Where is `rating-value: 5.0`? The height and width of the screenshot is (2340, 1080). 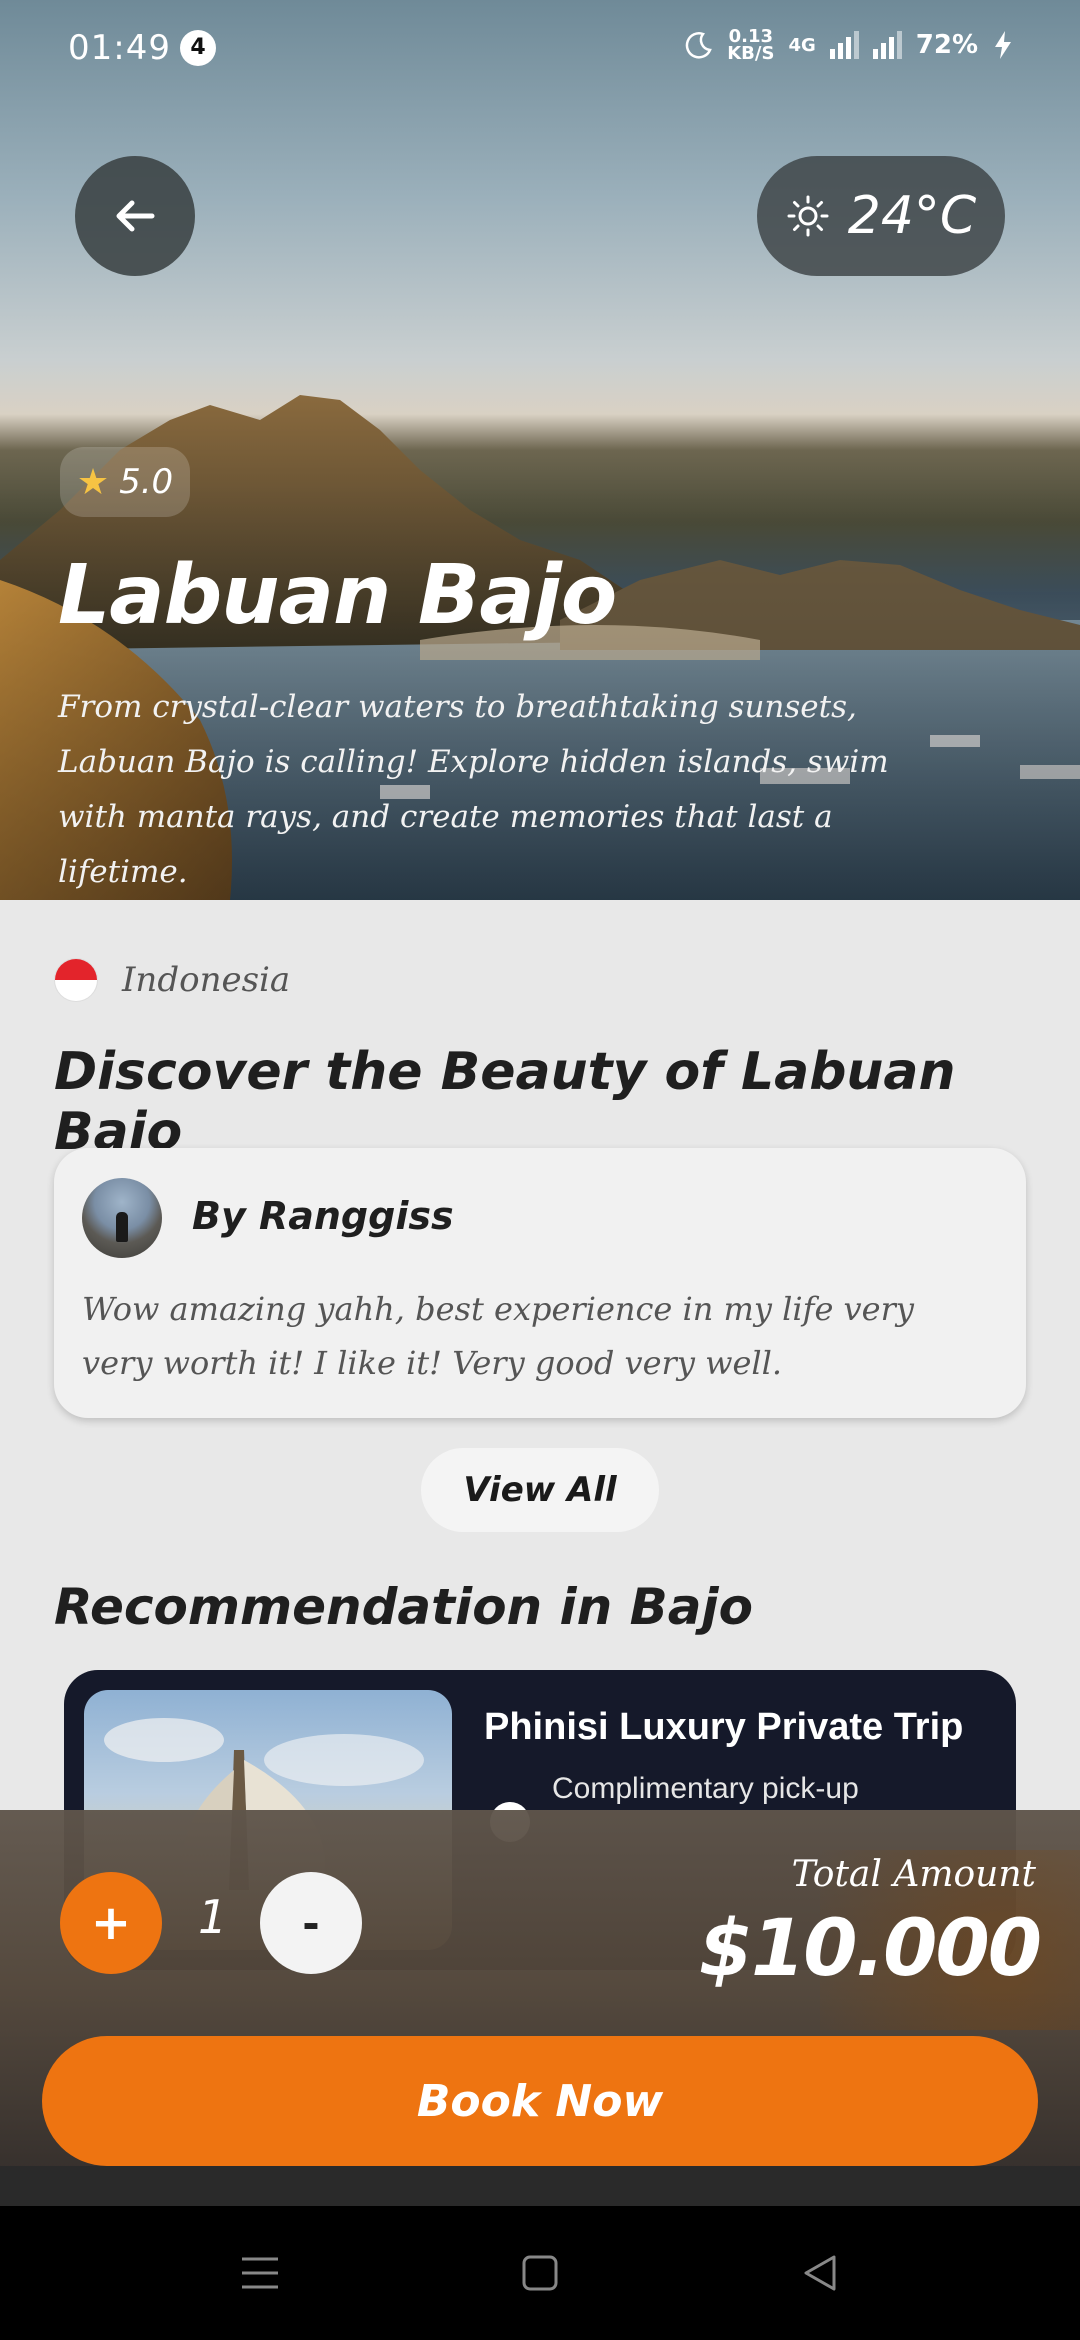 rating-value: 5.0 is located at coordinates (146, 482).